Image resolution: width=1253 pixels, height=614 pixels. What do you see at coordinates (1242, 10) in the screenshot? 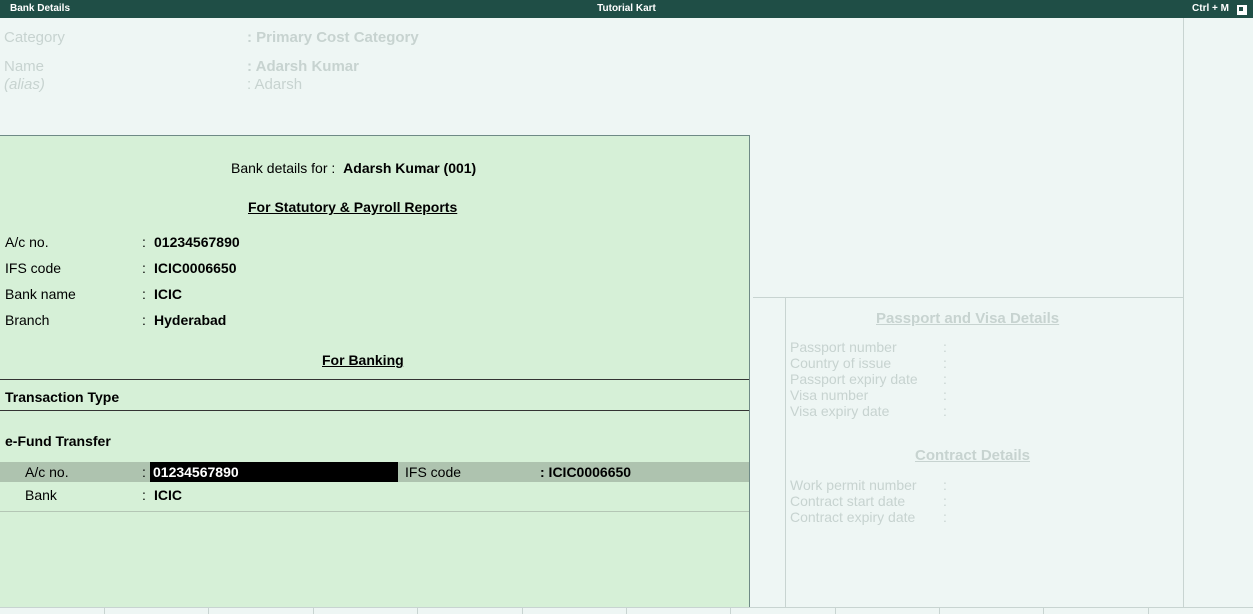
I see `minimize-icon` at bounding box center [1242, 10].